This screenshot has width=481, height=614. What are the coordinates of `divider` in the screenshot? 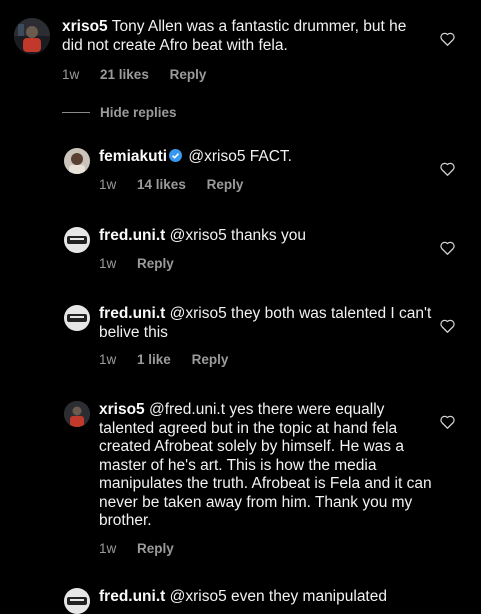 It's located at (76, 112).